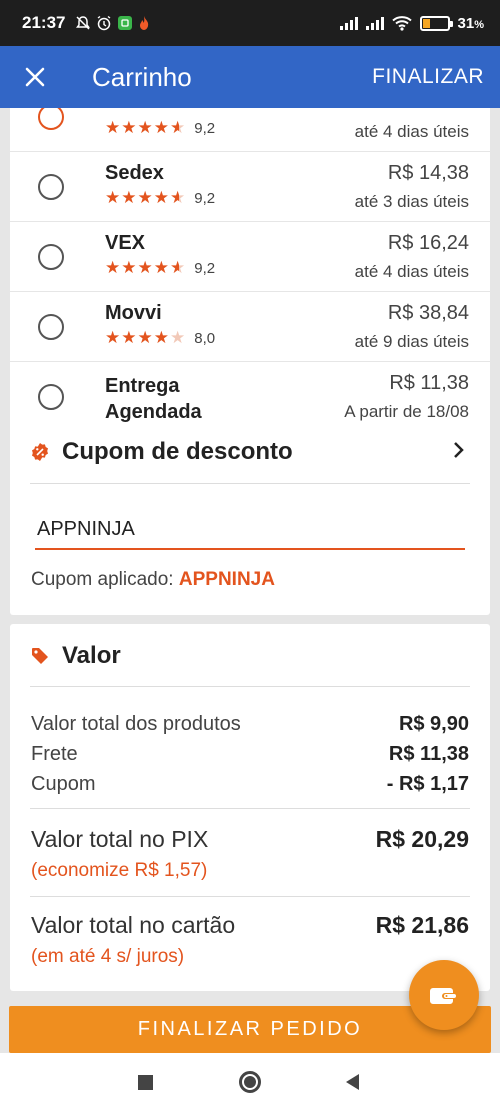 The height and width of the screenshot is (1111, 500). Describe the element at coordinates (119, 870) in the screenshot. I see `pix-savings: (economize R$ 1,57)` at that location.